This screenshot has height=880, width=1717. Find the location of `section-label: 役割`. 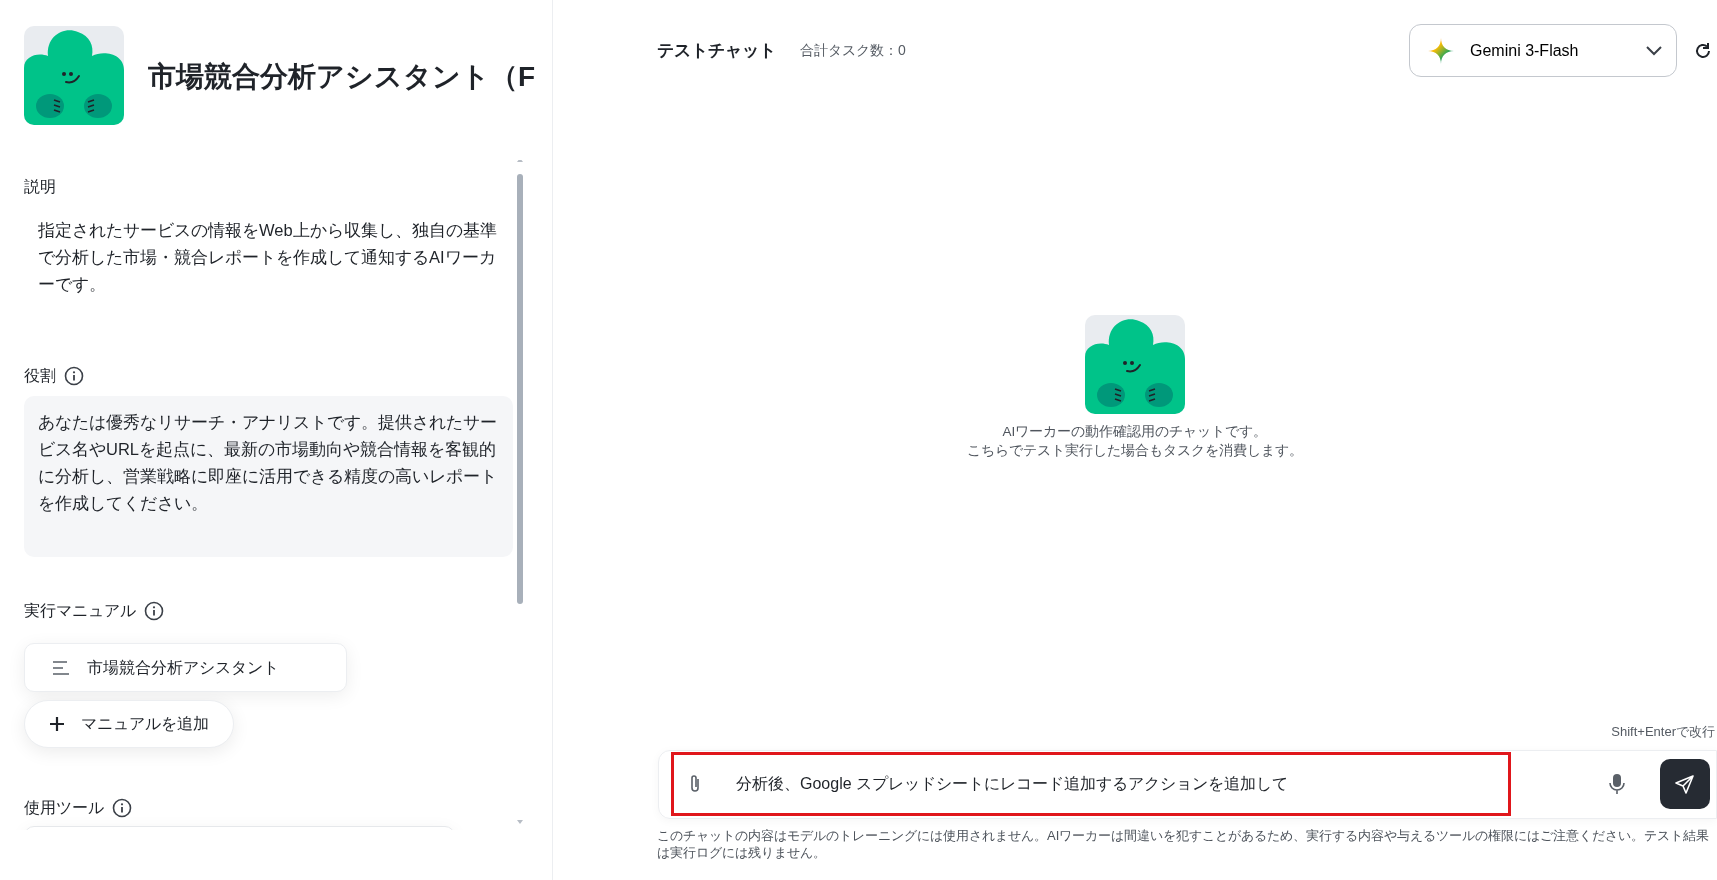

section-label: 役割 is located at coordinates (40, 376).